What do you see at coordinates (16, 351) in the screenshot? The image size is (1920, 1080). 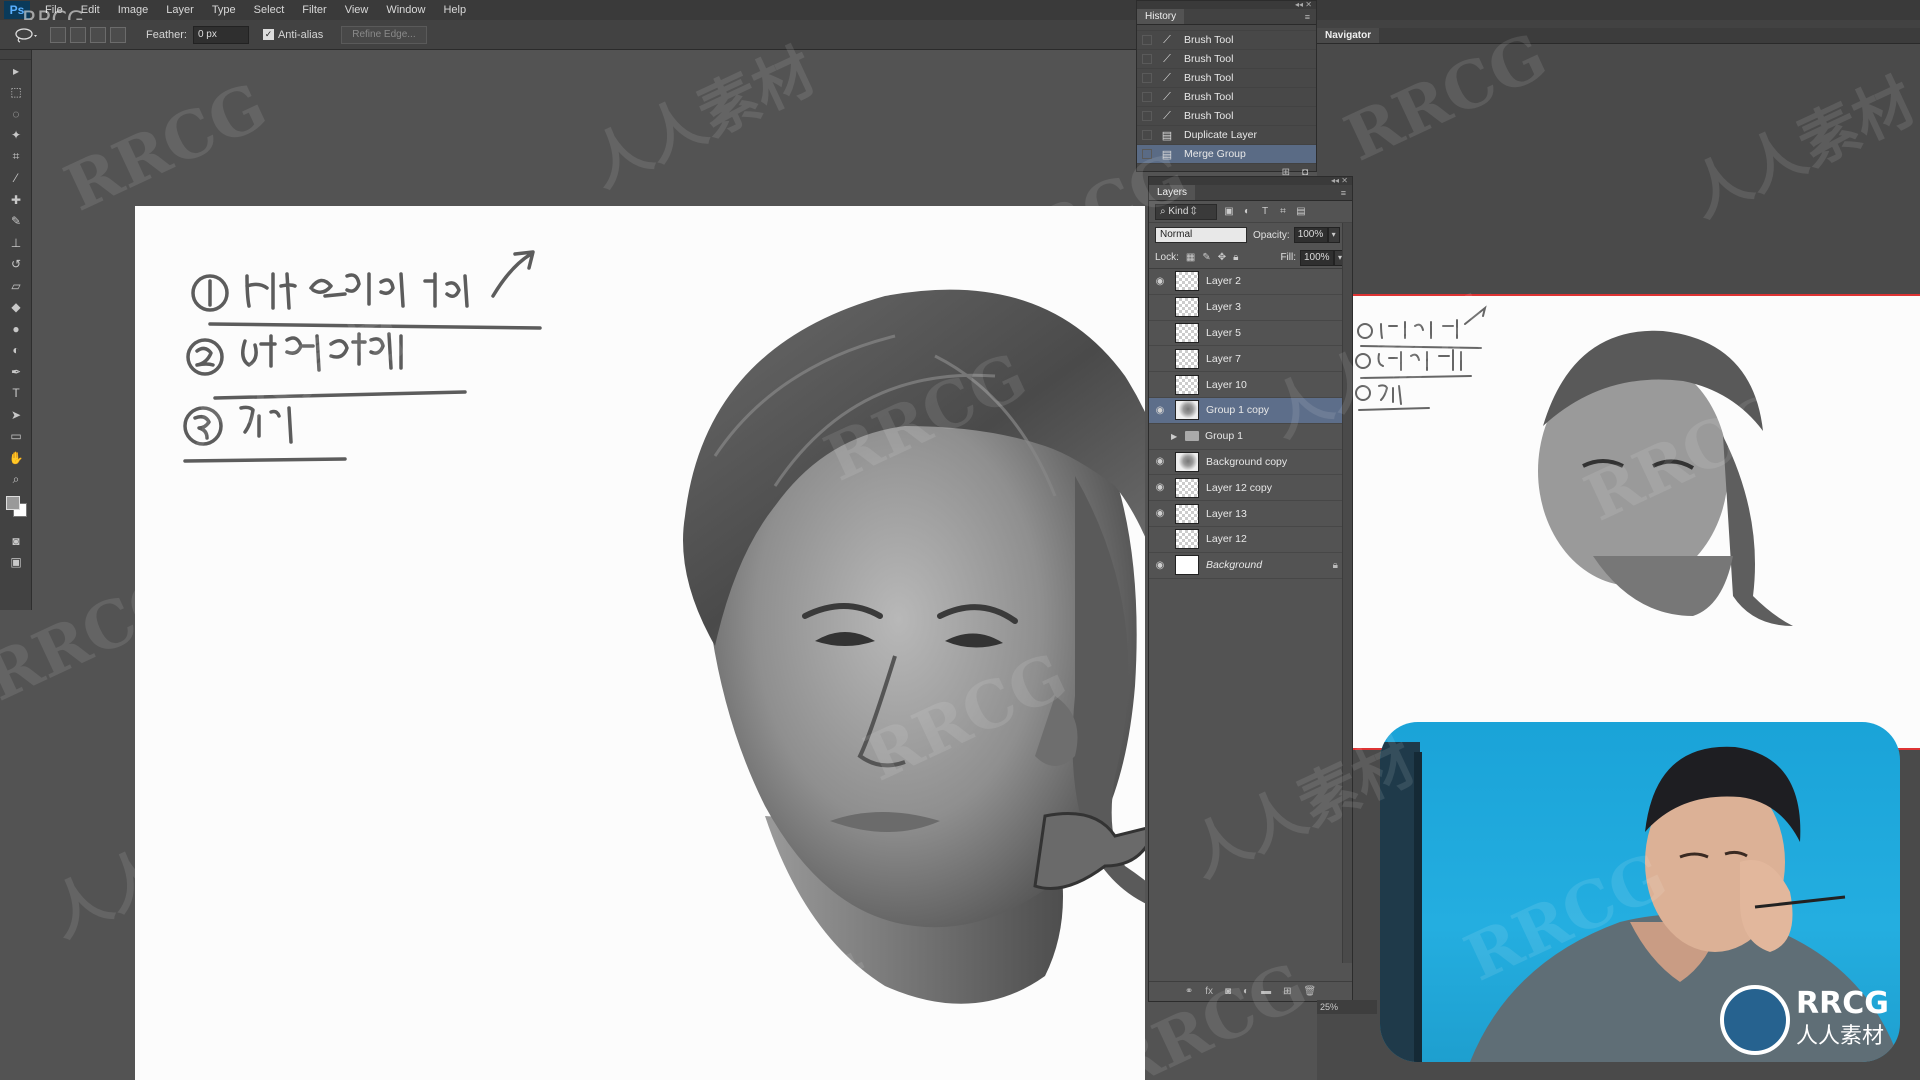 I see `dodge-tool-icon: ◐` at bounding box center [16, 351].